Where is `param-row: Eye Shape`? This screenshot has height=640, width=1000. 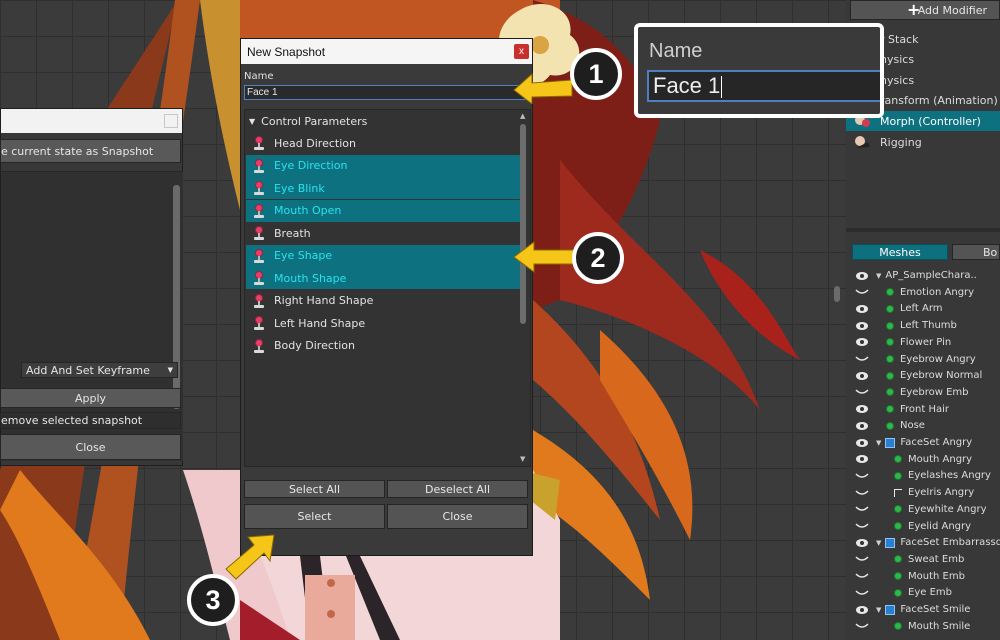 param-row: Eye Shape is located at coordinates (385, 255).